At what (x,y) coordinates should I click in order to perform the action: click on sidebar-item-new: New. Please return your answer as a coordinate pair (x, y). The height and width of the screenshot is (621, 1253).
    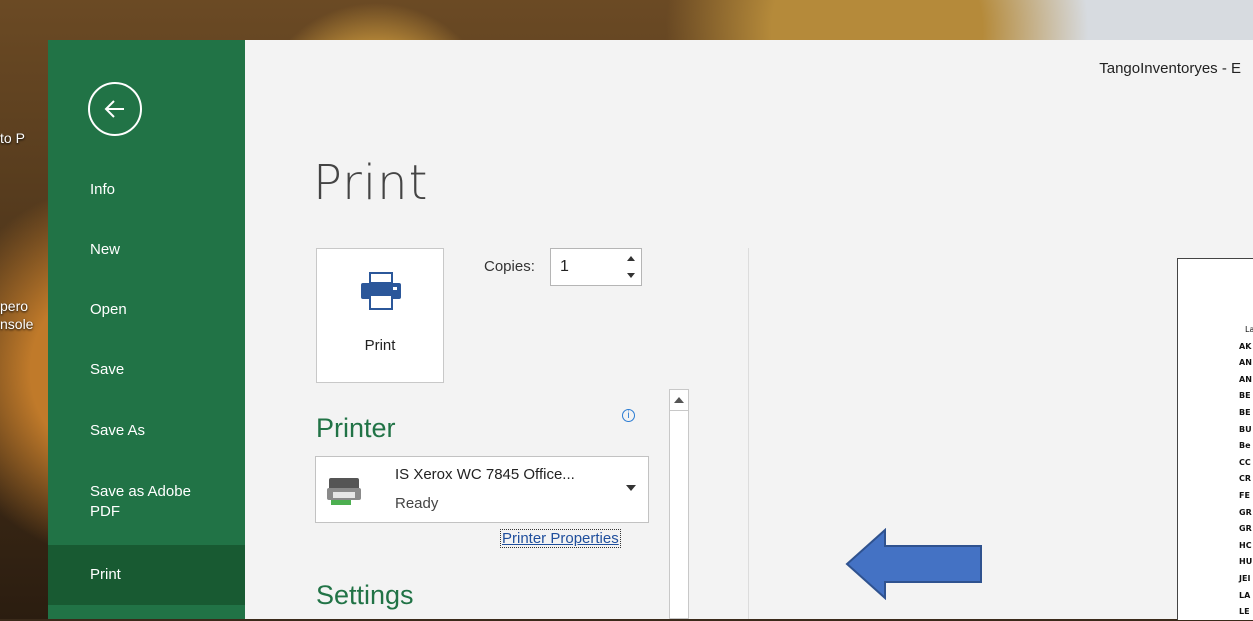
    Looking at the image, I should click on (146, 250).